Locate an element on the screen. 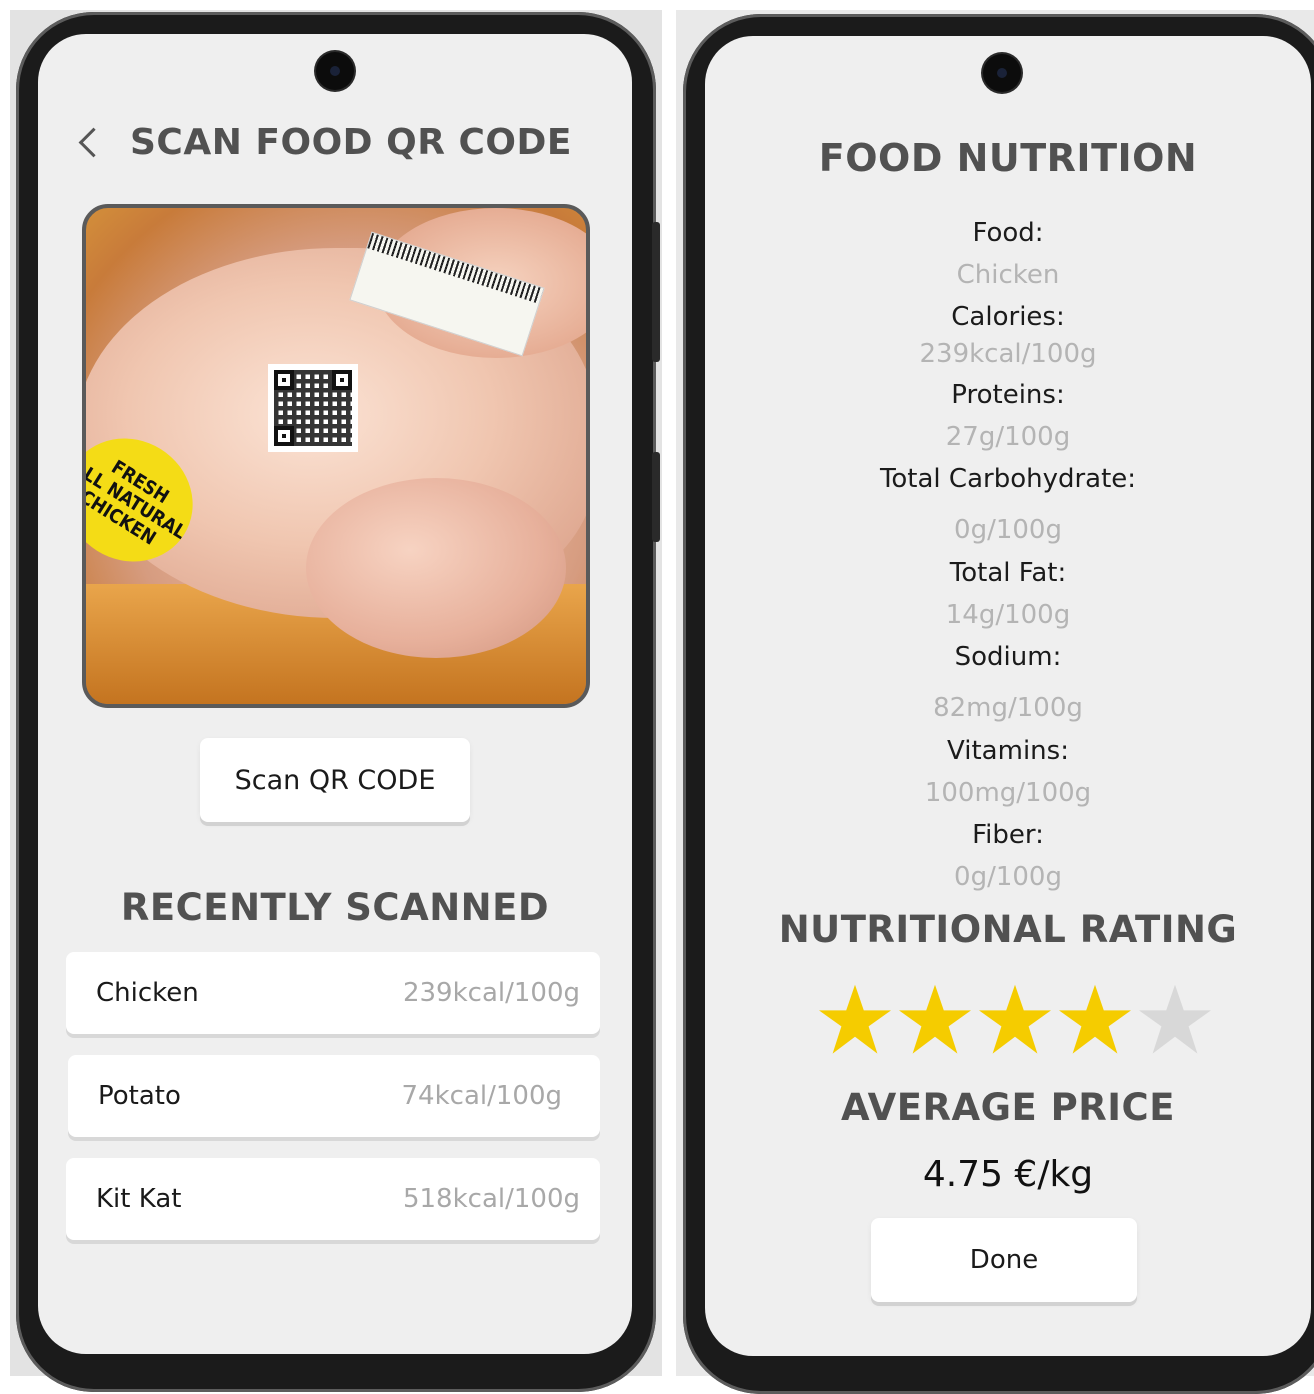 This screenshot has height=1394, width=1314. fact-value: 14g/100g is located at coordinates (1008, 615).